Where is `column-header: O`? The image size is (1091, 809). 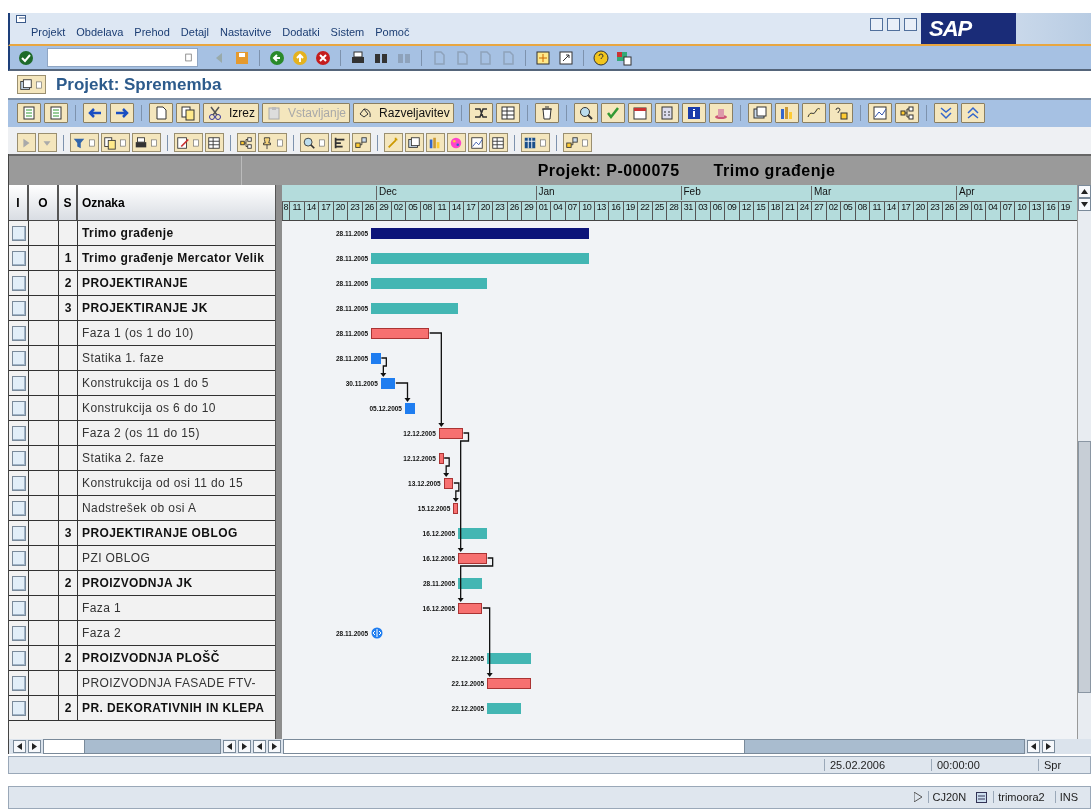
column-header: O is located at coordinates (44, 203).